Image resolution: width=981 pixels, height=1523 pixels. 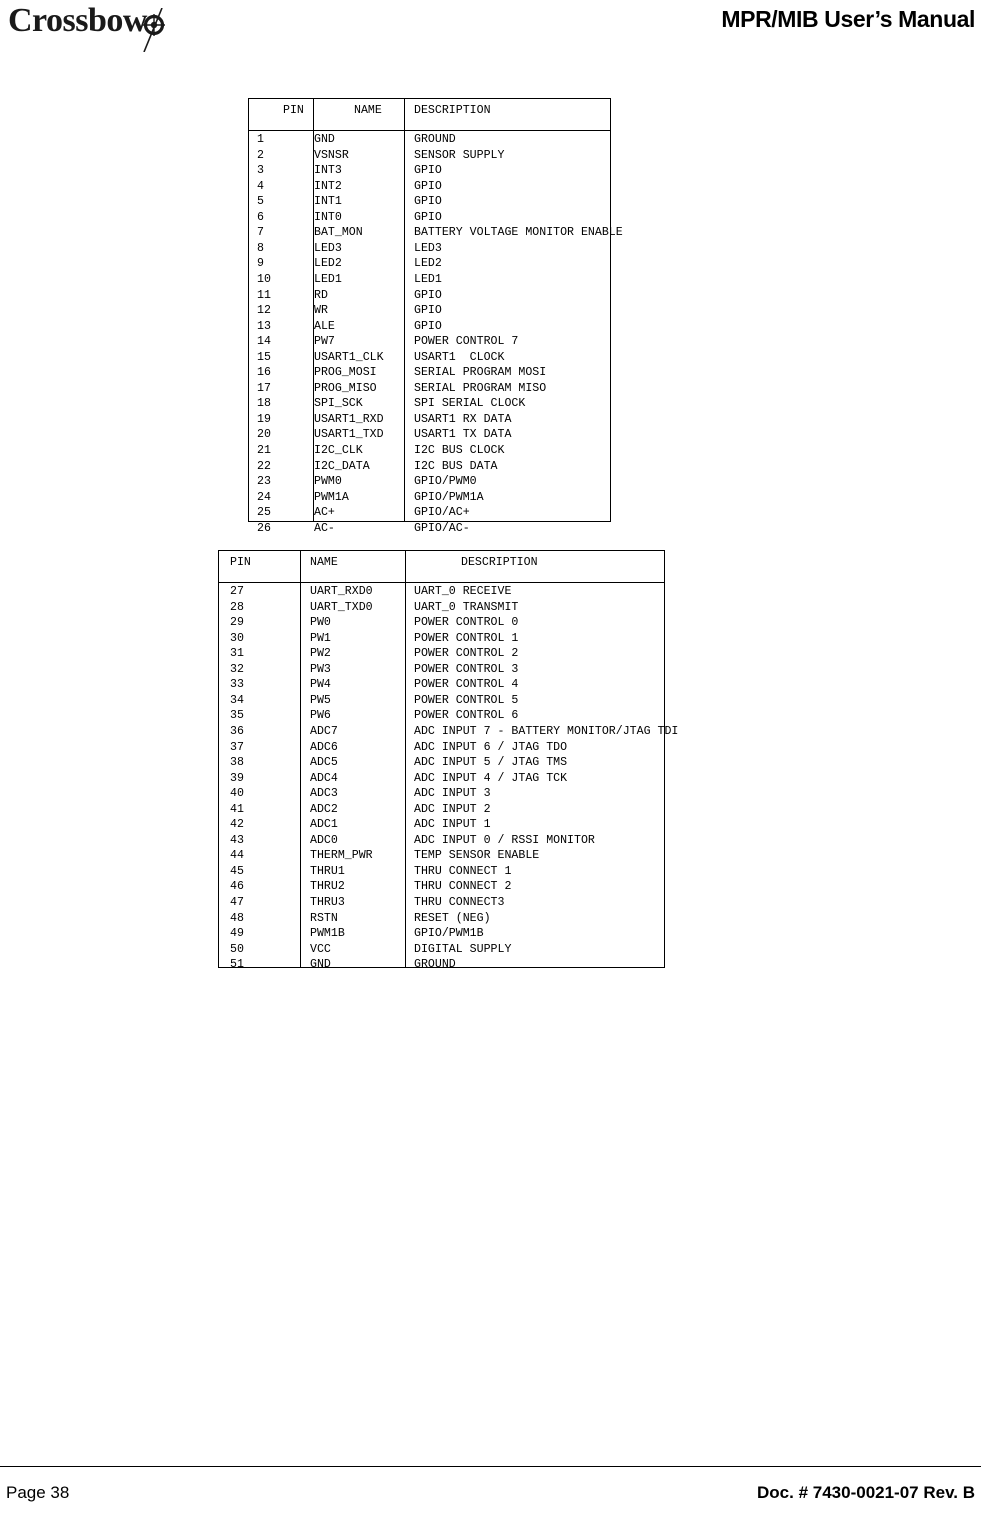 What do you see at coordinates (453, 639) in the screenshot?
I see `table-row: 30 PW1 POWER CONTROL 1` at bounding box center [453, 639].